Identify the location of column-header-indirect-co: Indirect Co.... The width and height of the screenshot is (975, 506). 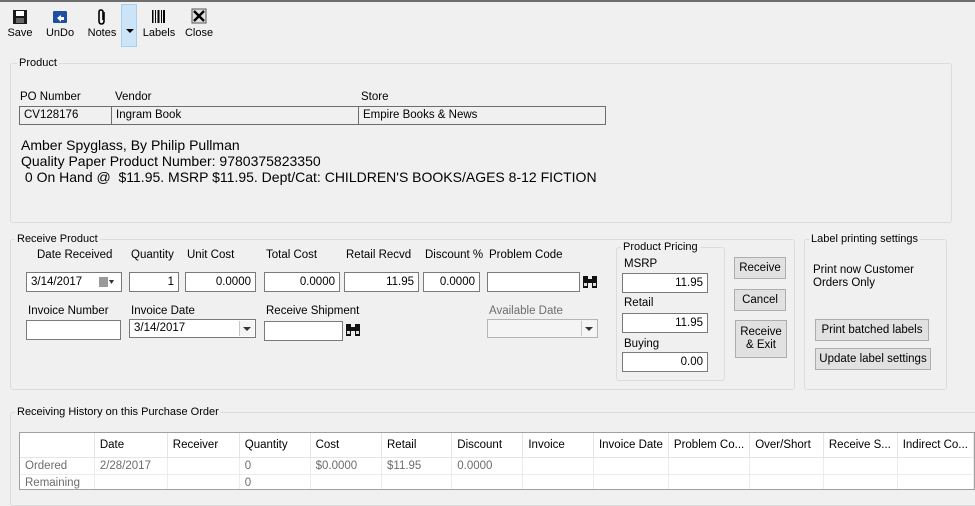
(935, 445).